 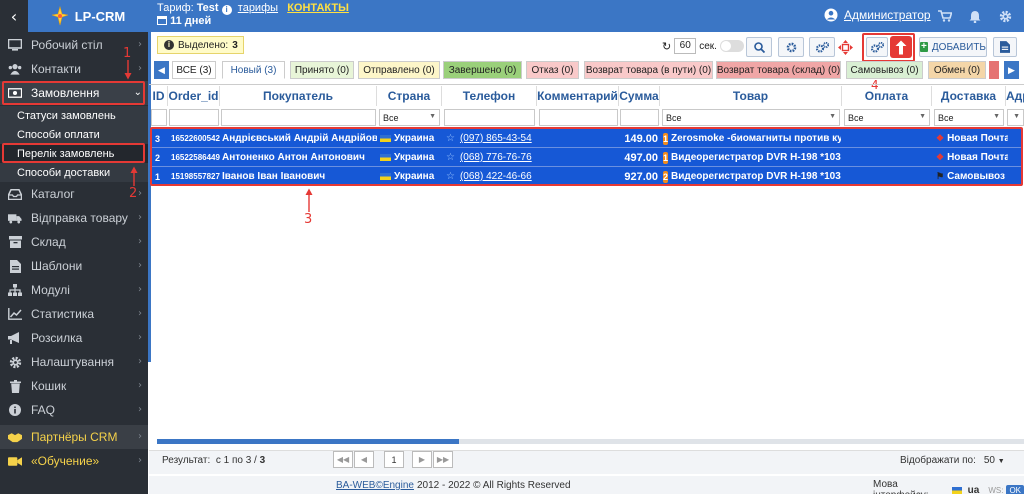 I want to click on tabs-next-arrow-icon: ▶, so click(x=1011, y=70).